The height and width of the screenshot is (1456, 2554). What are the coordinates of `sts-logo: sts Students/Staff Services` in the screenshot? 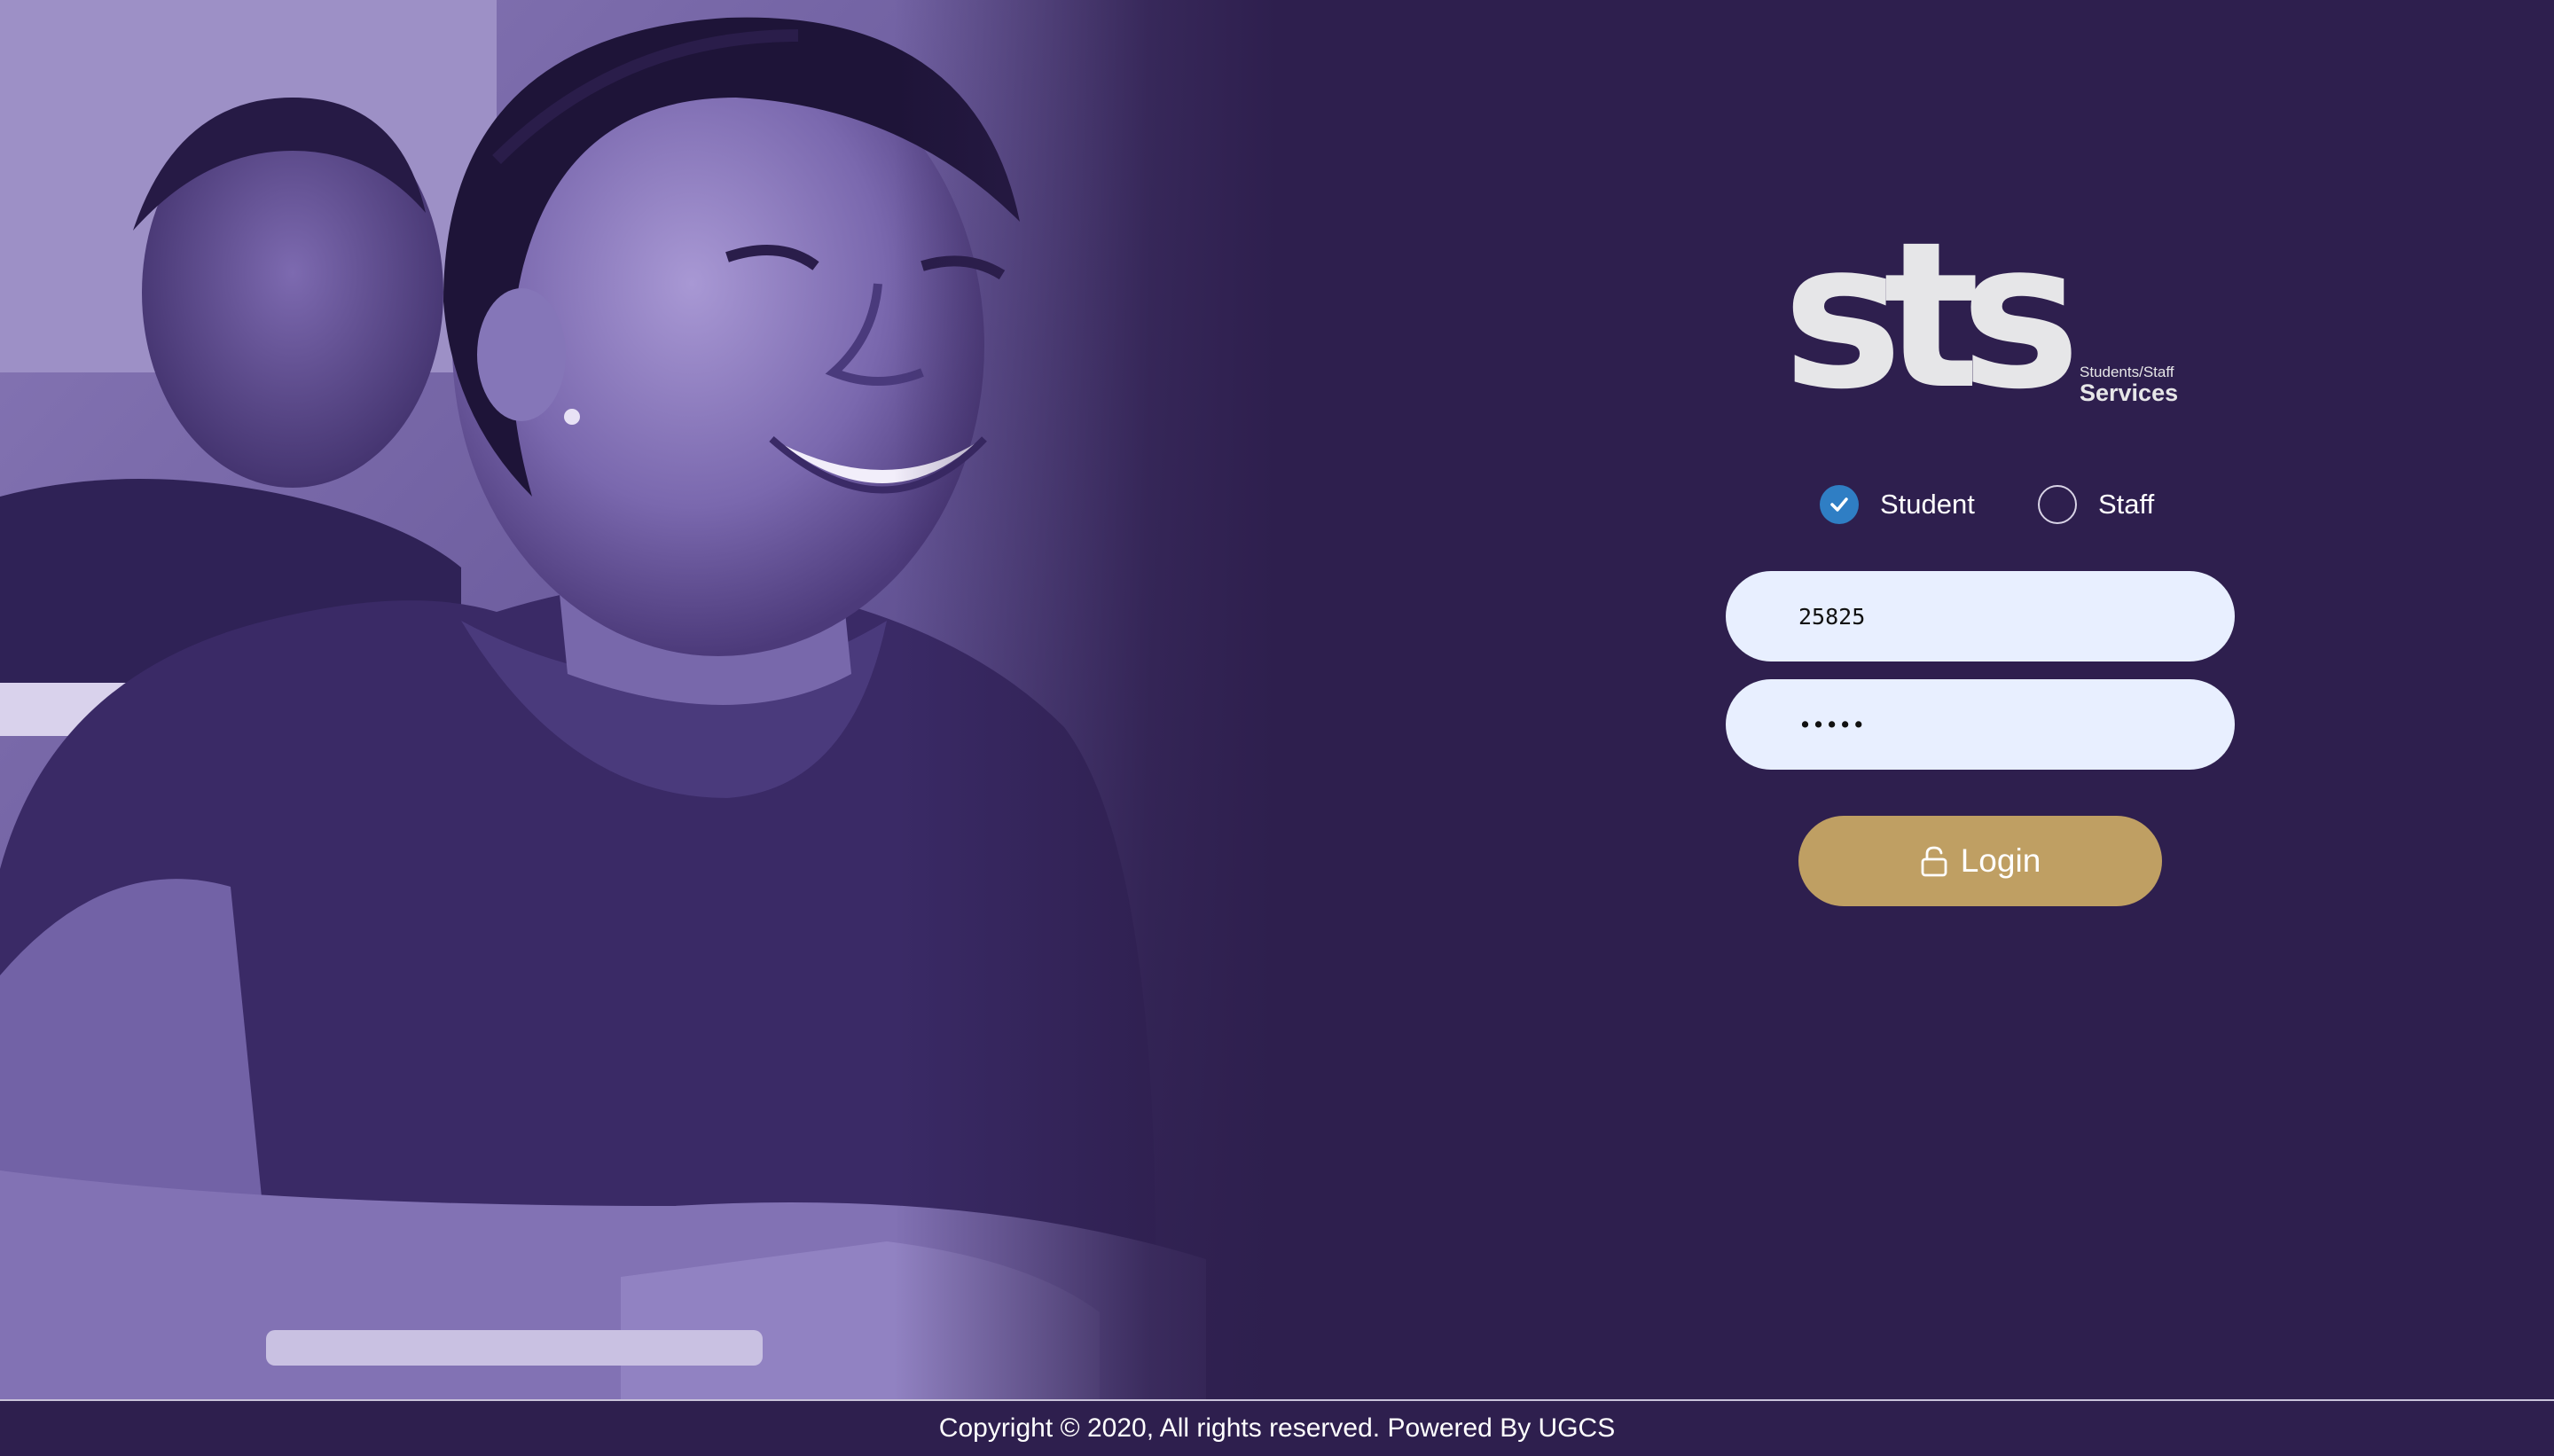 It's located at (1982, 316).